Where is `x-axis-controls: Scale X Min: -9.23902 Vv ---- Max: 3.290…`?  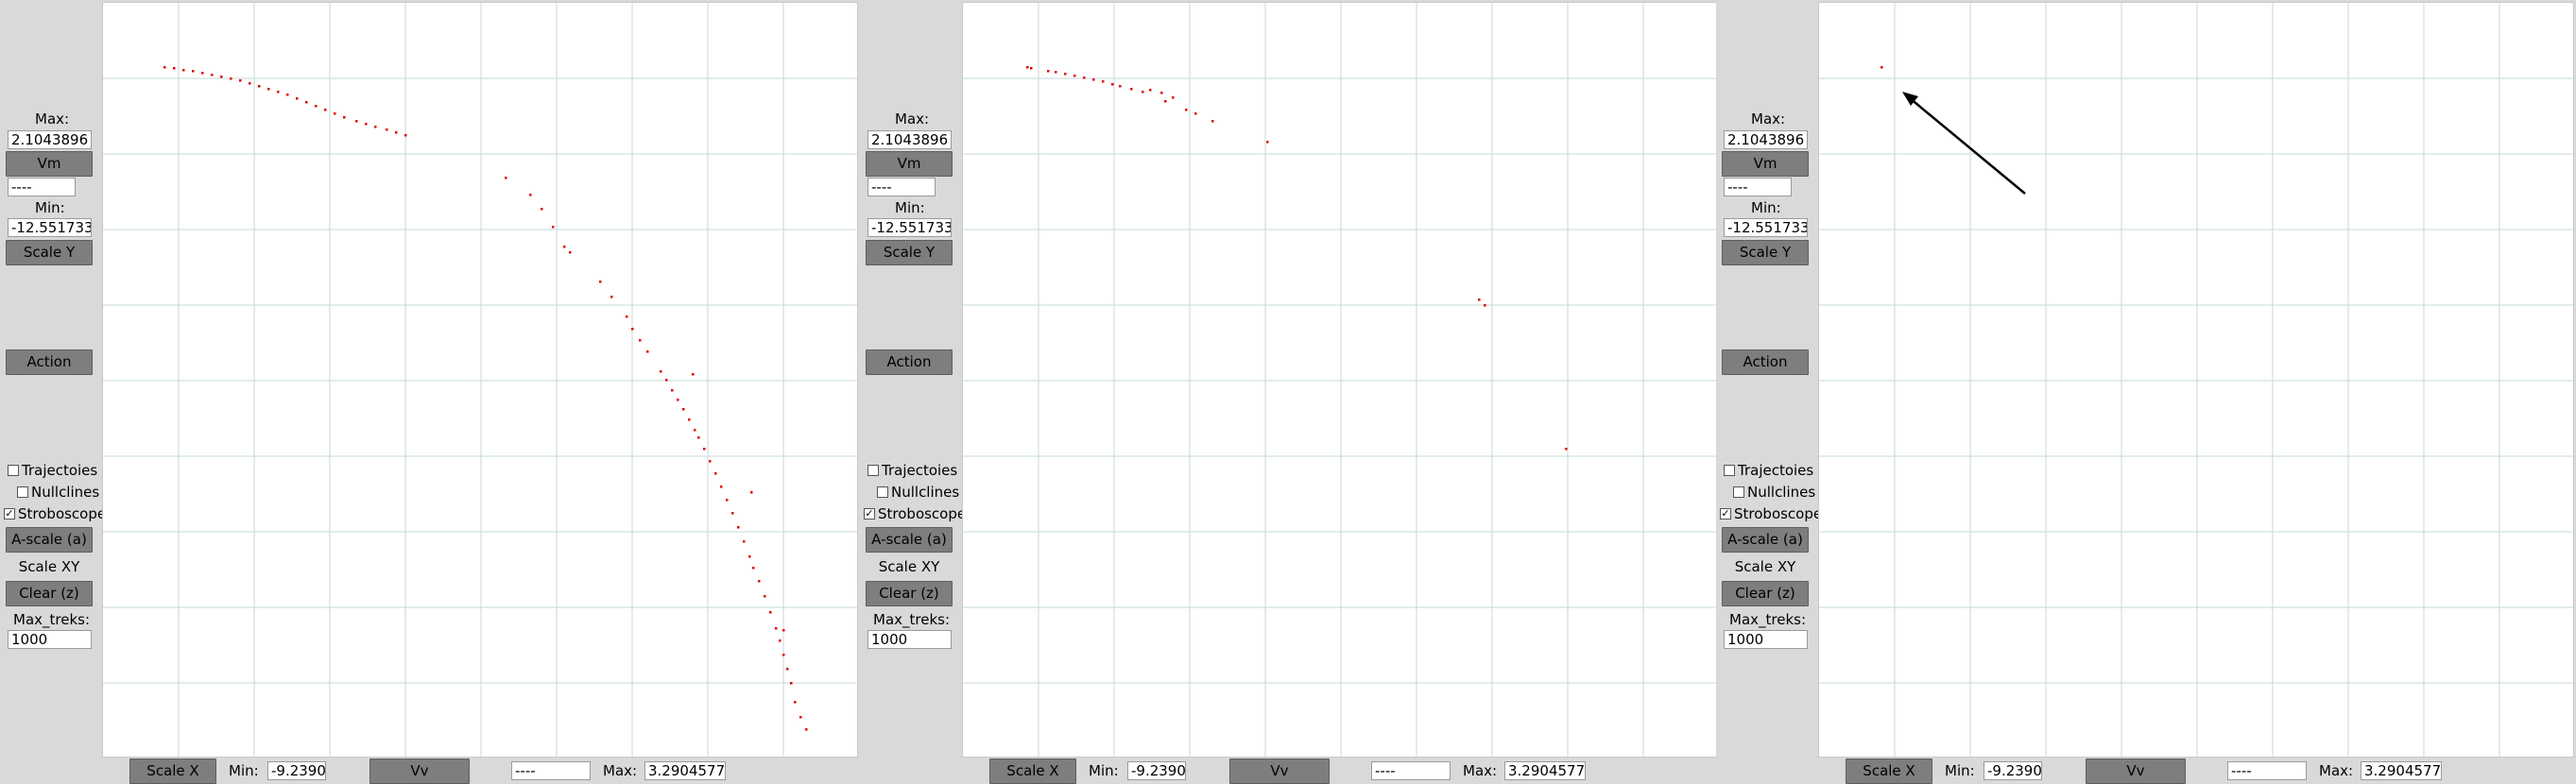 x-axis-controls: Scale X Min: -9.23902 Vv ---- Max: 3.290… is located at coordinates (1340, 771).